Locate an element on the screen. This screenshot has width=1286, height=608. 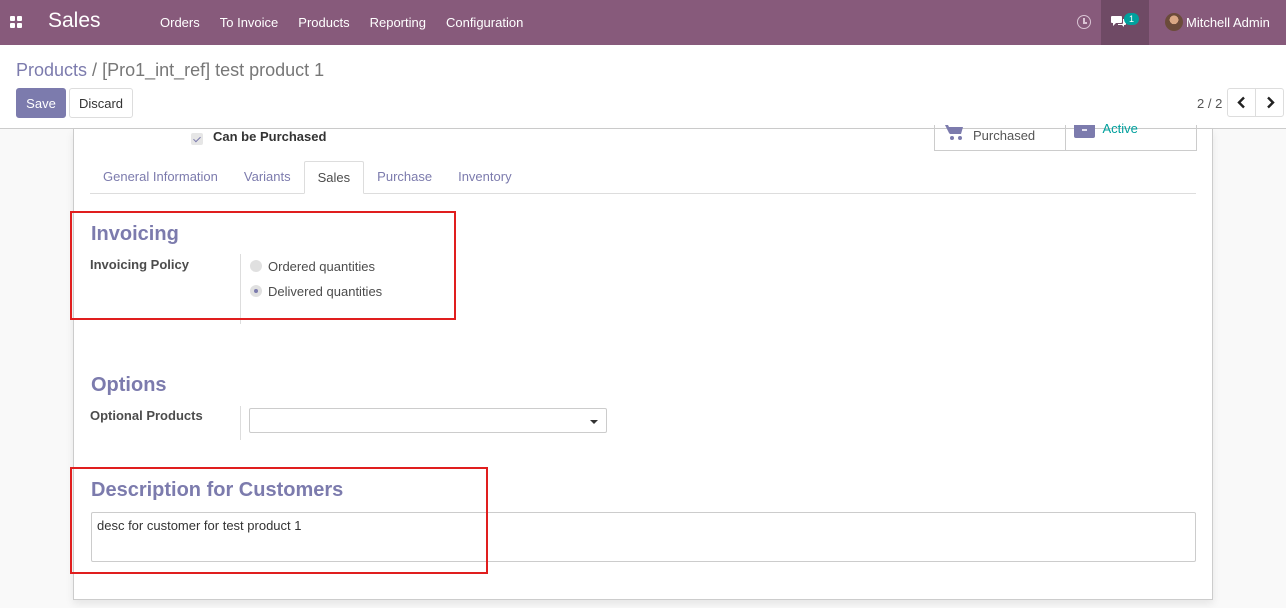
purchased-stat-label: Purchased is located at coordinates (1004, 135).